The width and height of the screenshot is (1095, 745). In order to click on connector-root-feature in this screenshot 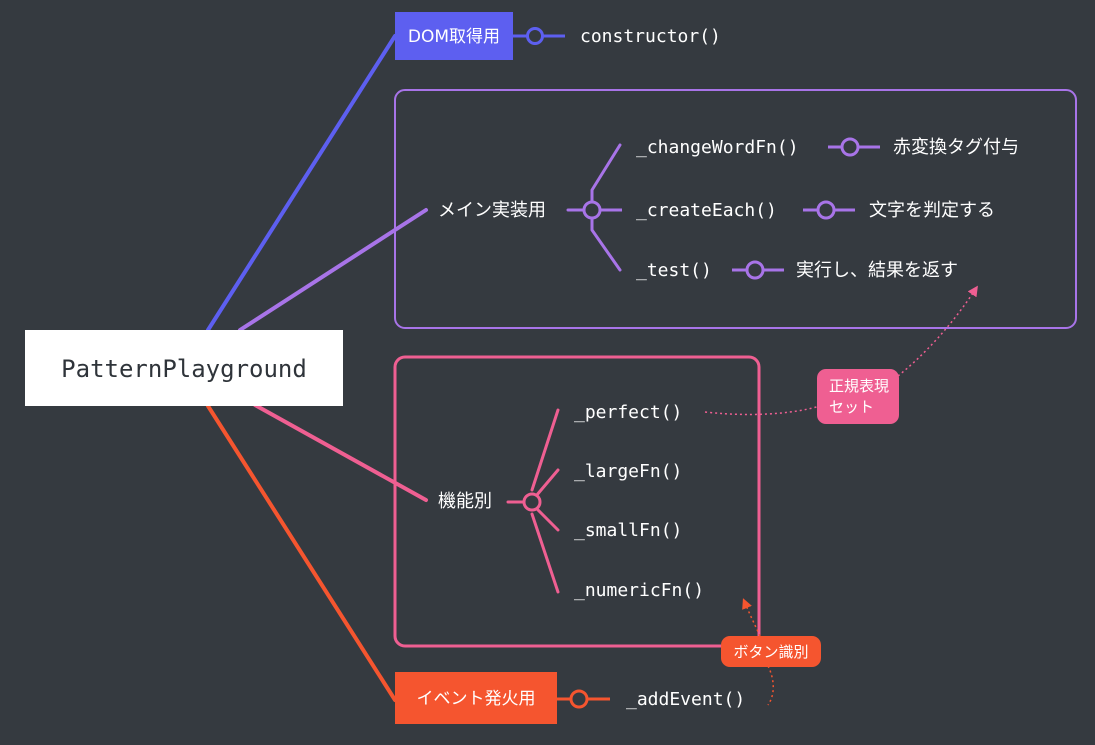, I will do `click(340, 452)`.